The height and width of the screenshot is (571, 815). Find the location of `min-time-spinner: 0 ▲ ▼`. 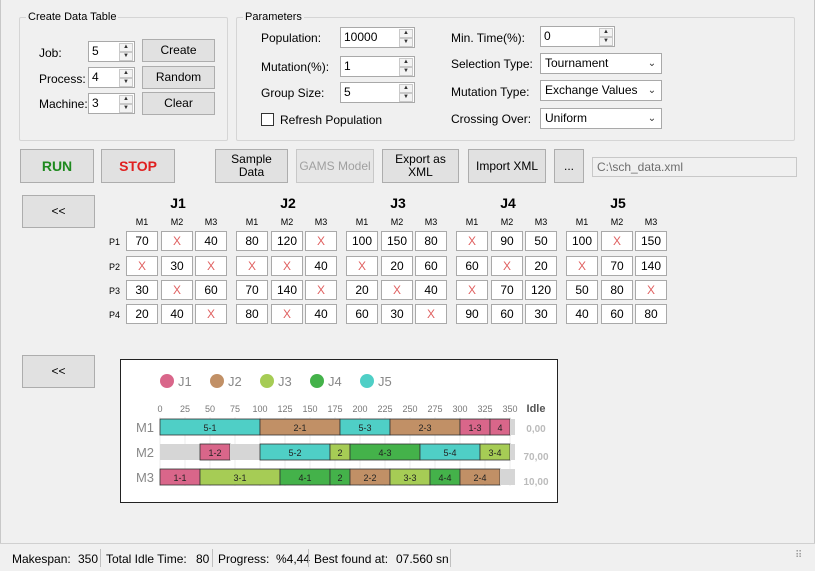

min-time-spinner: 0 ▲ ▼ is located at coordinates (577, 36).